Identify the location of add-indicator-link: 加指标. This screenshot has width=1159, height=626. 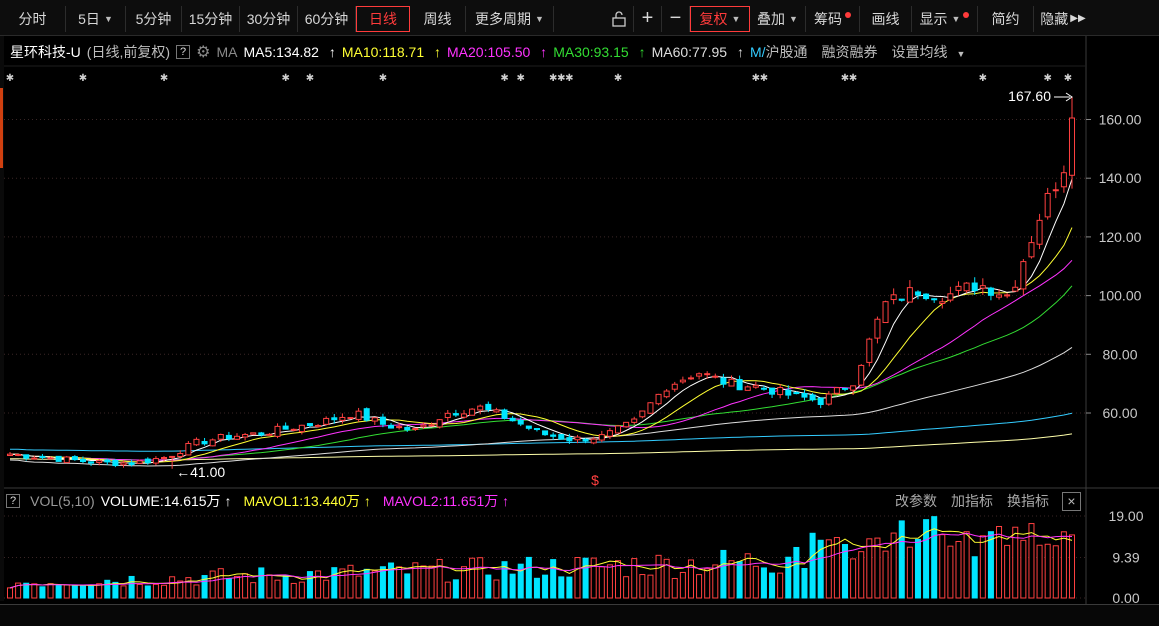
(972, 501).